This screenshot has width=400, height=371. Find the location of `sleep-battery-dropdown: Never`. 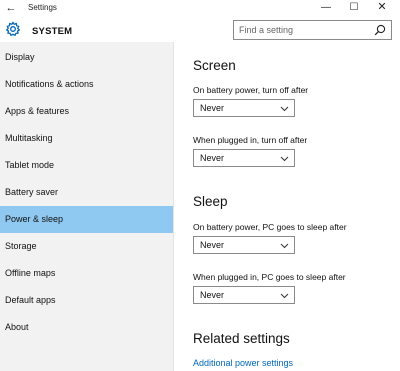

sleep-battery-dropdown: Never is located at coordinates (244, 245).